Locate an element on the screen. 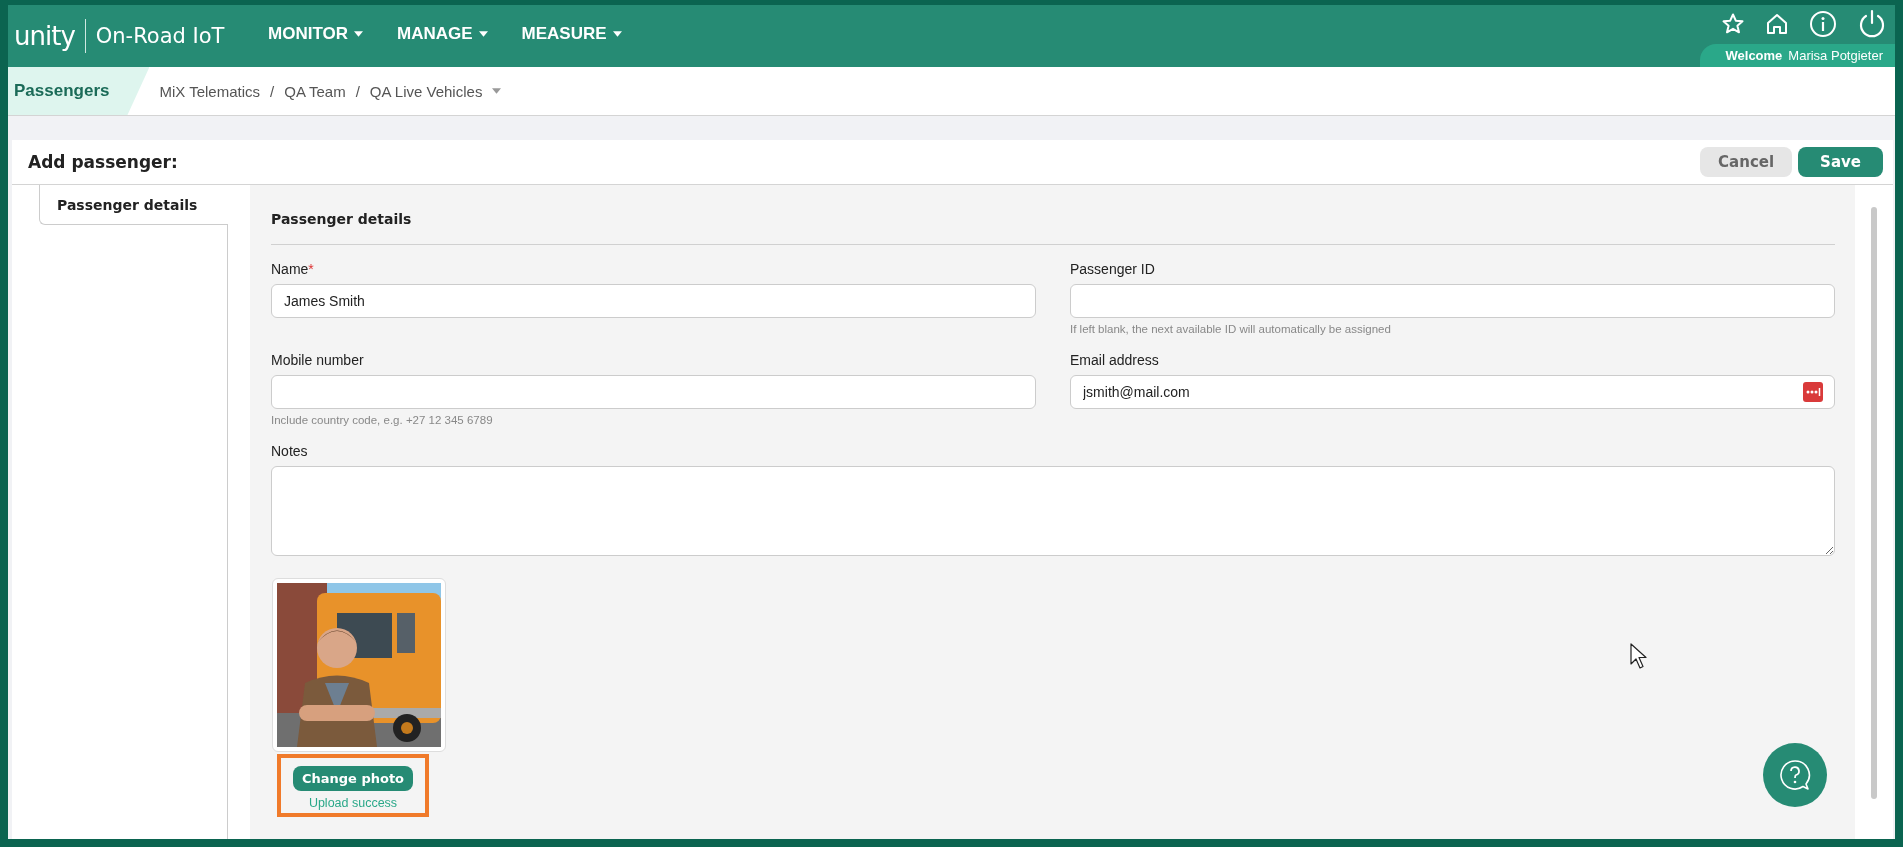 The width and height of the screenshot is (1903, 847). section-heading: Passenger details is located at coordinates (1053, 215).